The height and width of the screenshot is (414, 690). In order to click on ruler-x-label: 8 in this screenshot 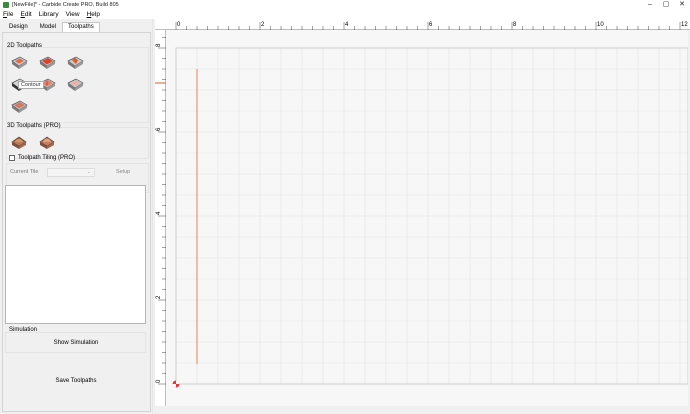, I will do `click(515, 25)`.